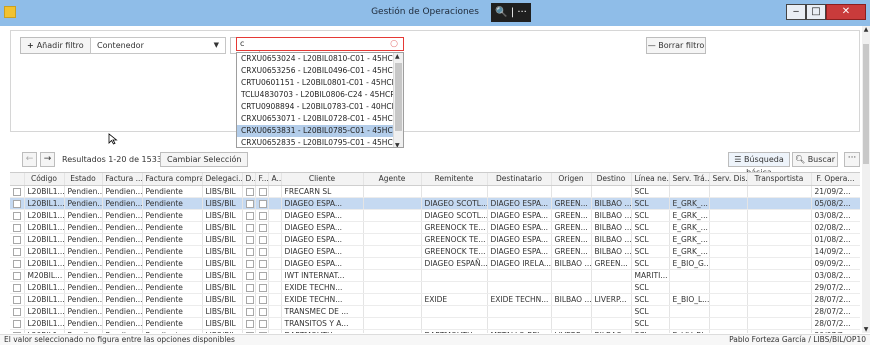 This screenshot has height=345, width=870. I want to click on next-page-button: →, so click(47, 159).